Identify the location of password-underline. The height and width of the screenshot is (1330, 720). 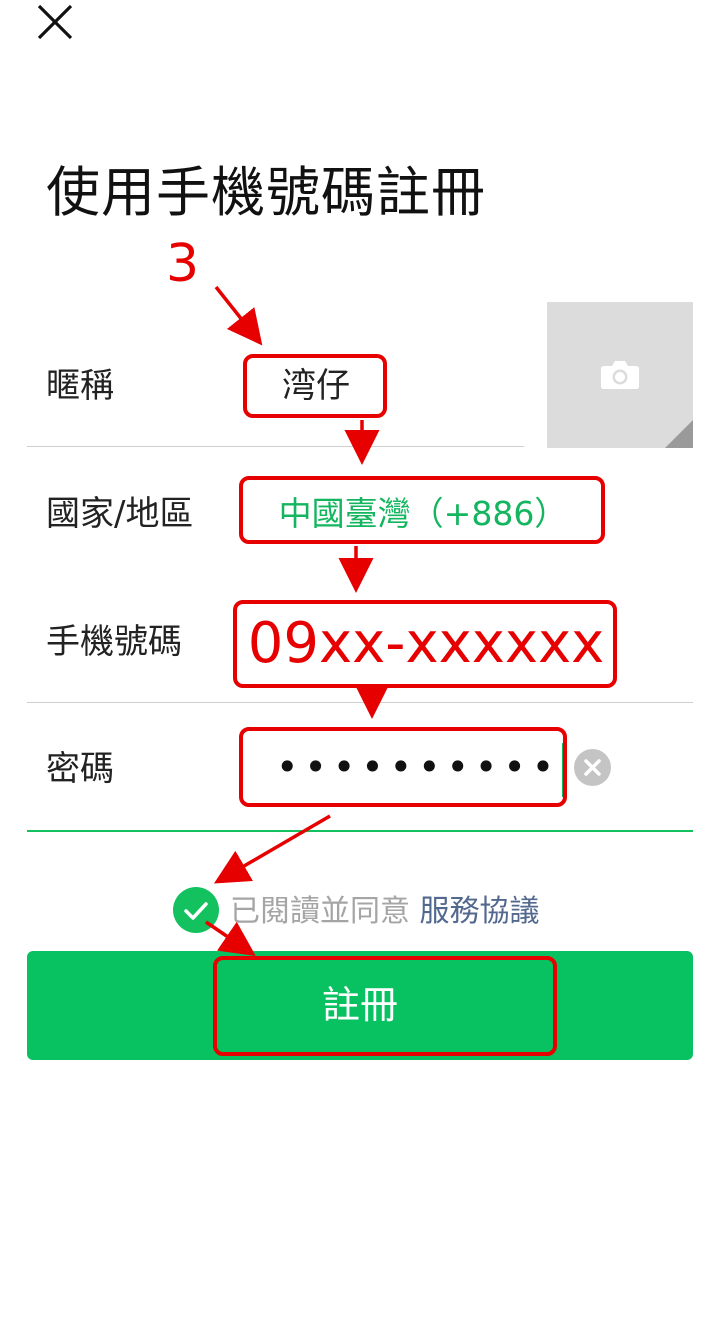
(360, 831).